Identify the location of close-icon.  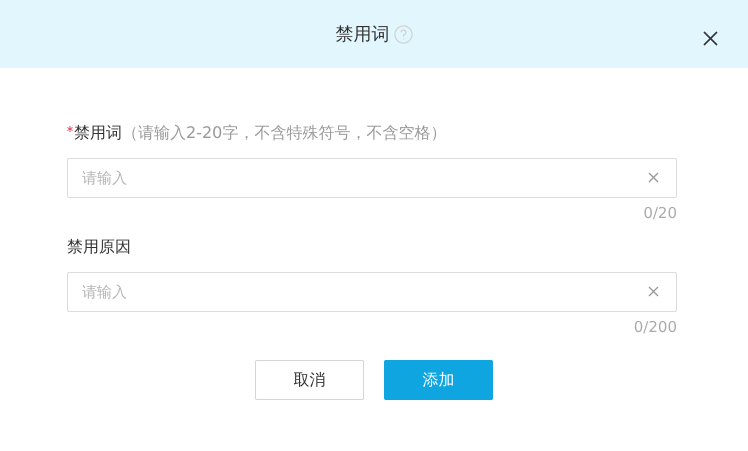
(710, 38).